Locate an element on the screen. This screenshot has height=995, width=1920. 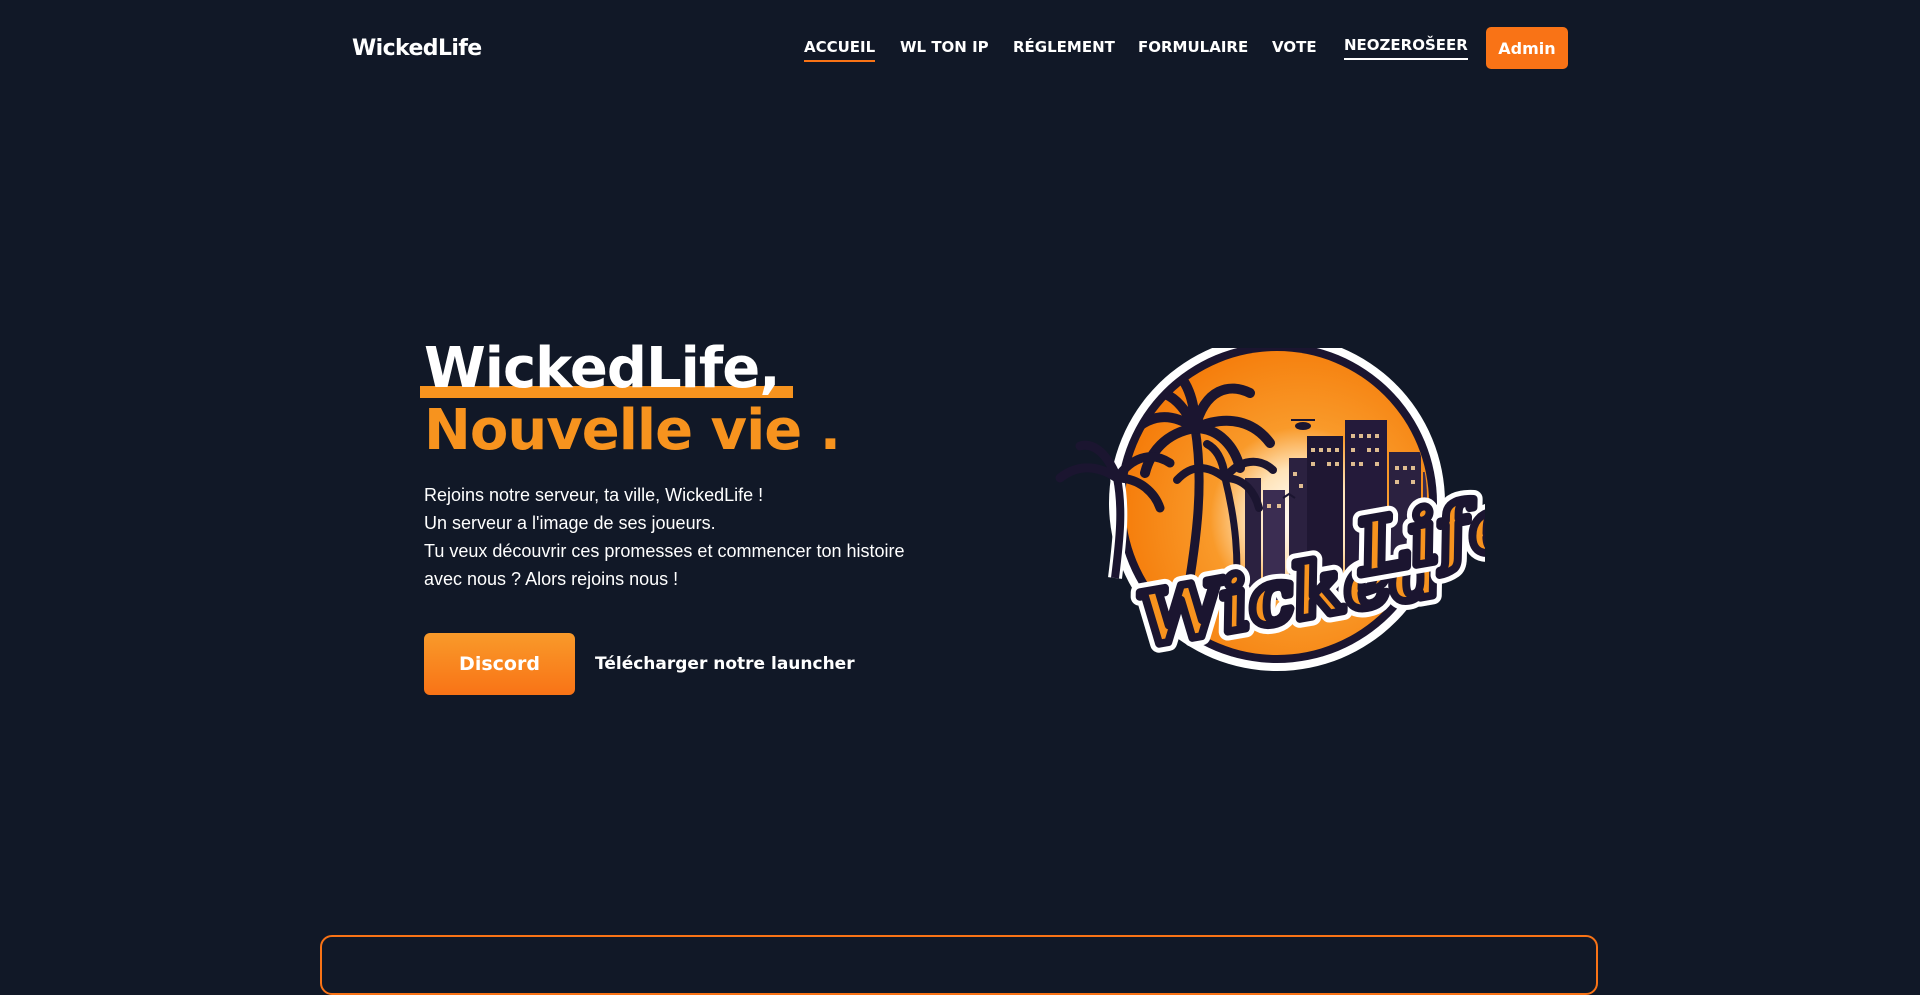
brand-logo-text: WickedLife is located at coordinates (417, 48).